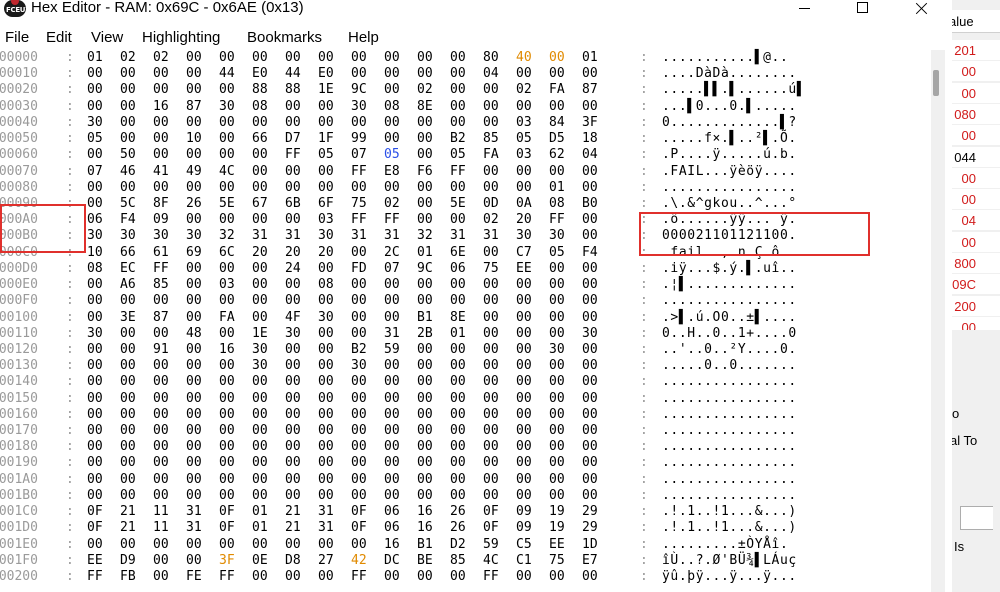 The image size is (1000, 592). I want to click on byte-cell: 29, so click(590, 528).